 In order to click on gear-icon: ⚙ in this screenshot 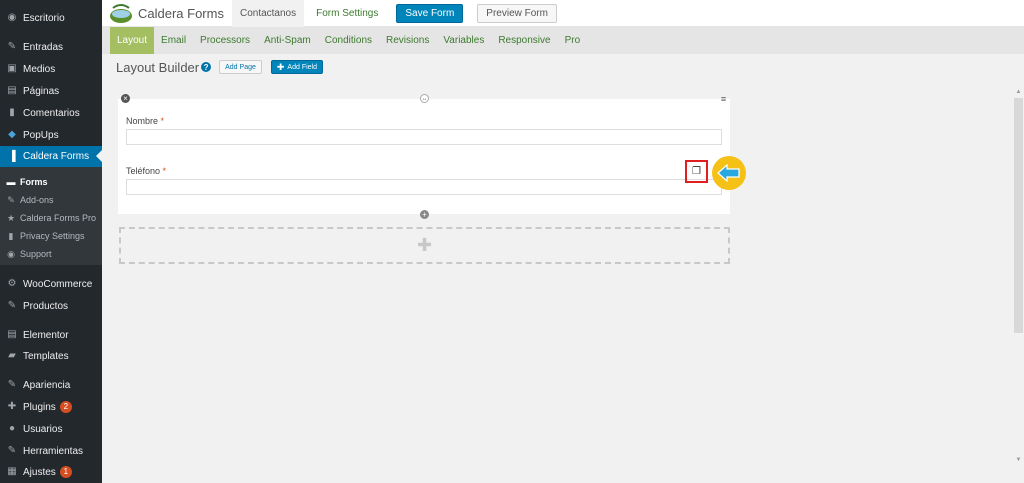, I will do `click(12, 283)`.